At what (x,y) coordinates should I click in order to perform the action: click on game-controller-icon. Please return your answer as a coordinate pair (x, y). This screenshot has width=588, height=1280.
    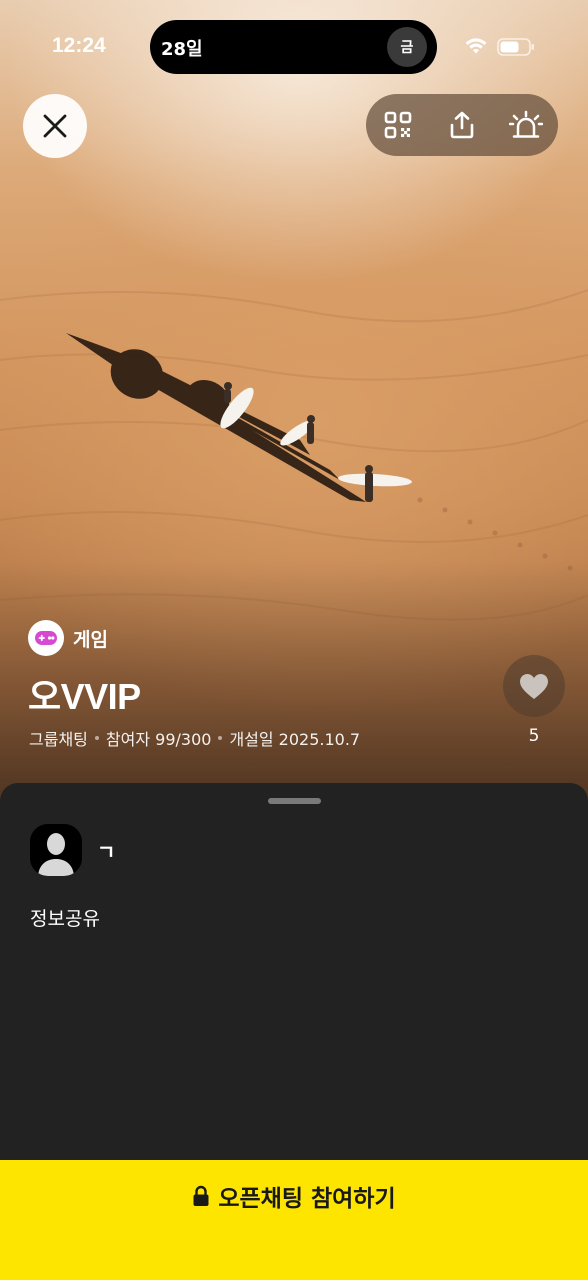
    Looking at the image, I should click on (46, 638).